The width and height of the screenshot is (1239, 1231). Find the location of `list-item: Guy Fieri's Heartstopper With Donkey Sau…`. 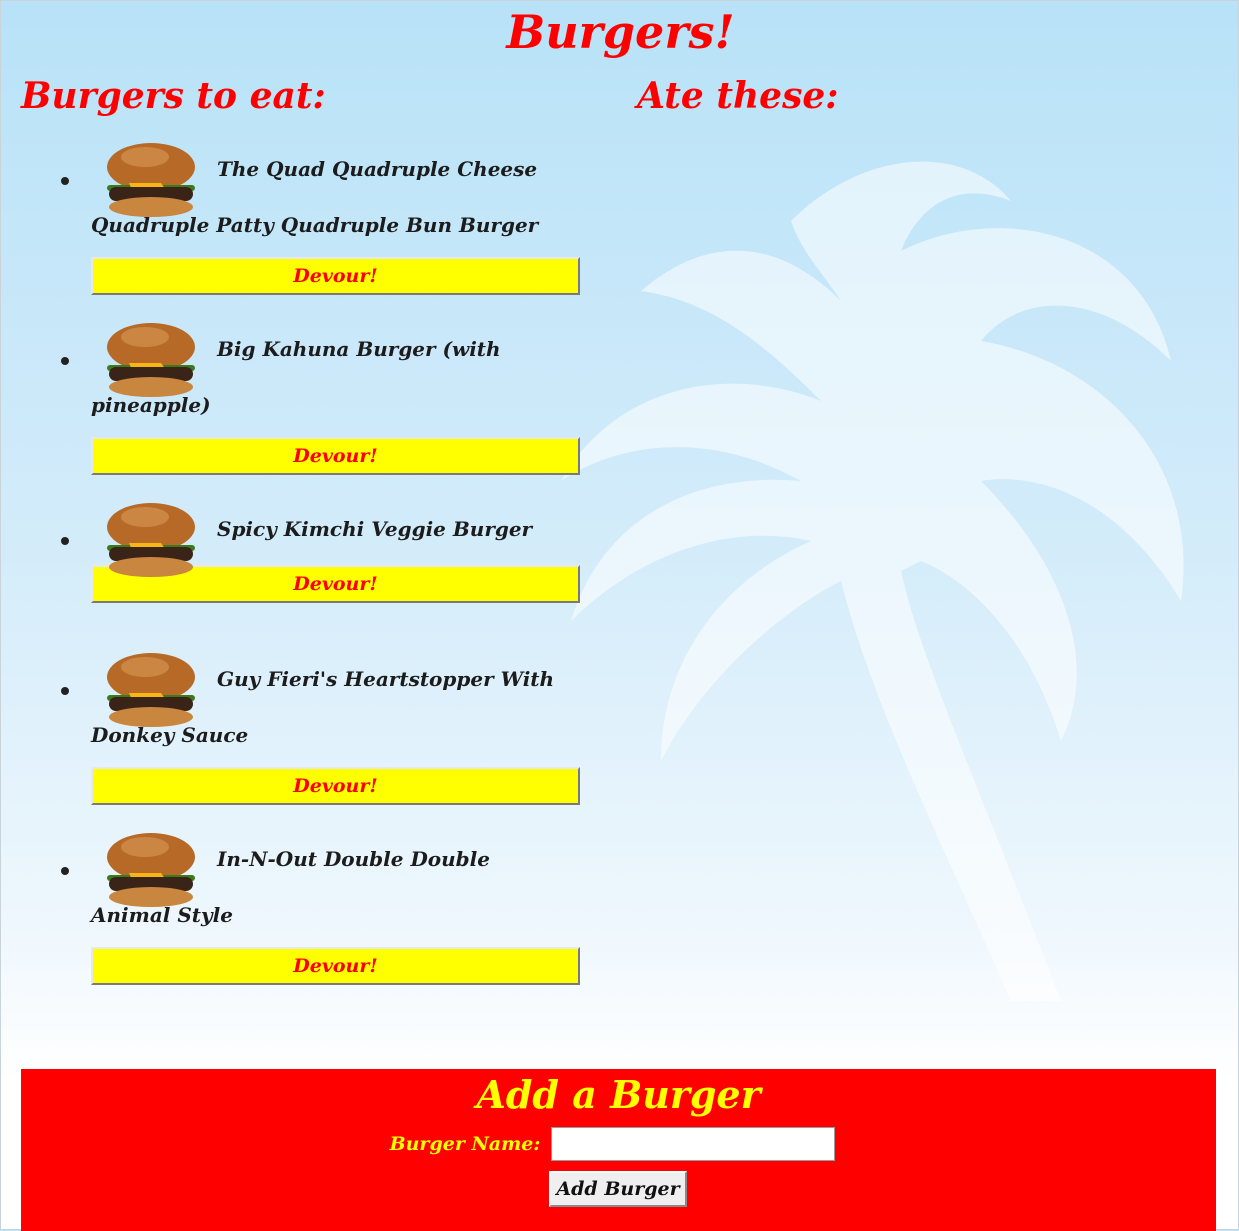

list-item: Guy Fieri's Heartstopper With Donkey Sau… is located at coordinates (326, 728).